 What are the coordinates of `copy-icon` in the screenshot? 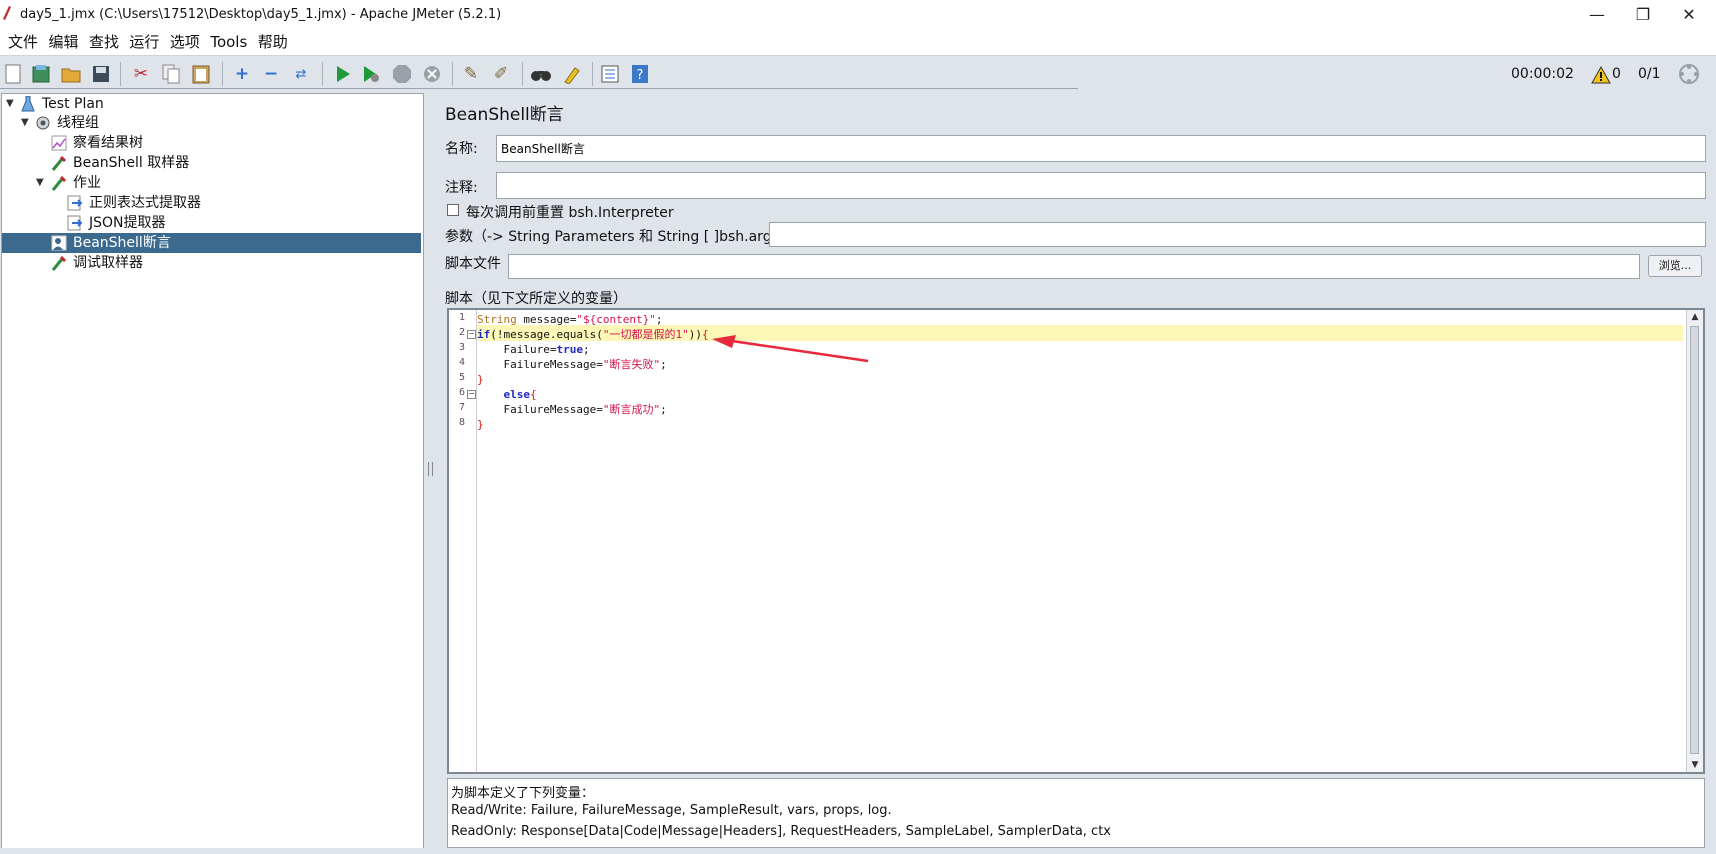 It's located at (171, 74).